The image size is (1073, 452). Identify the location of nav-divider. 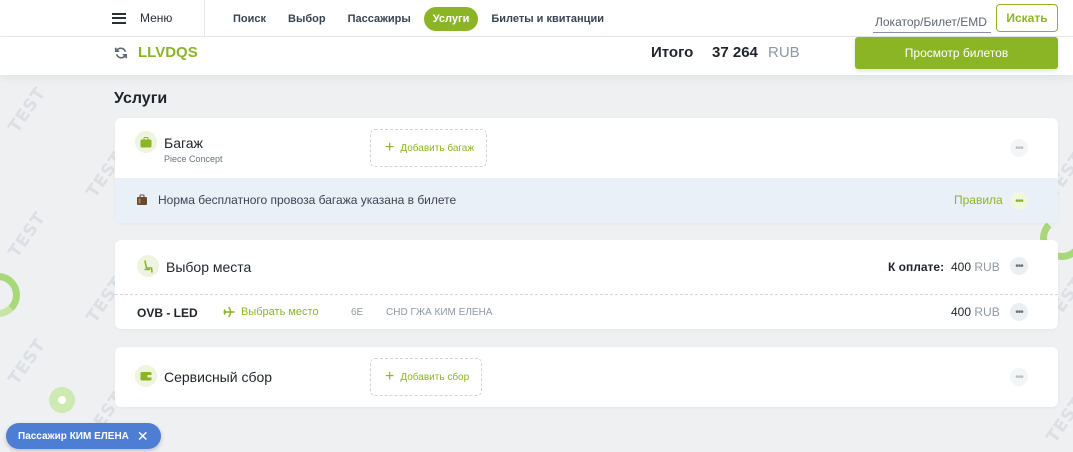
(204, 18).